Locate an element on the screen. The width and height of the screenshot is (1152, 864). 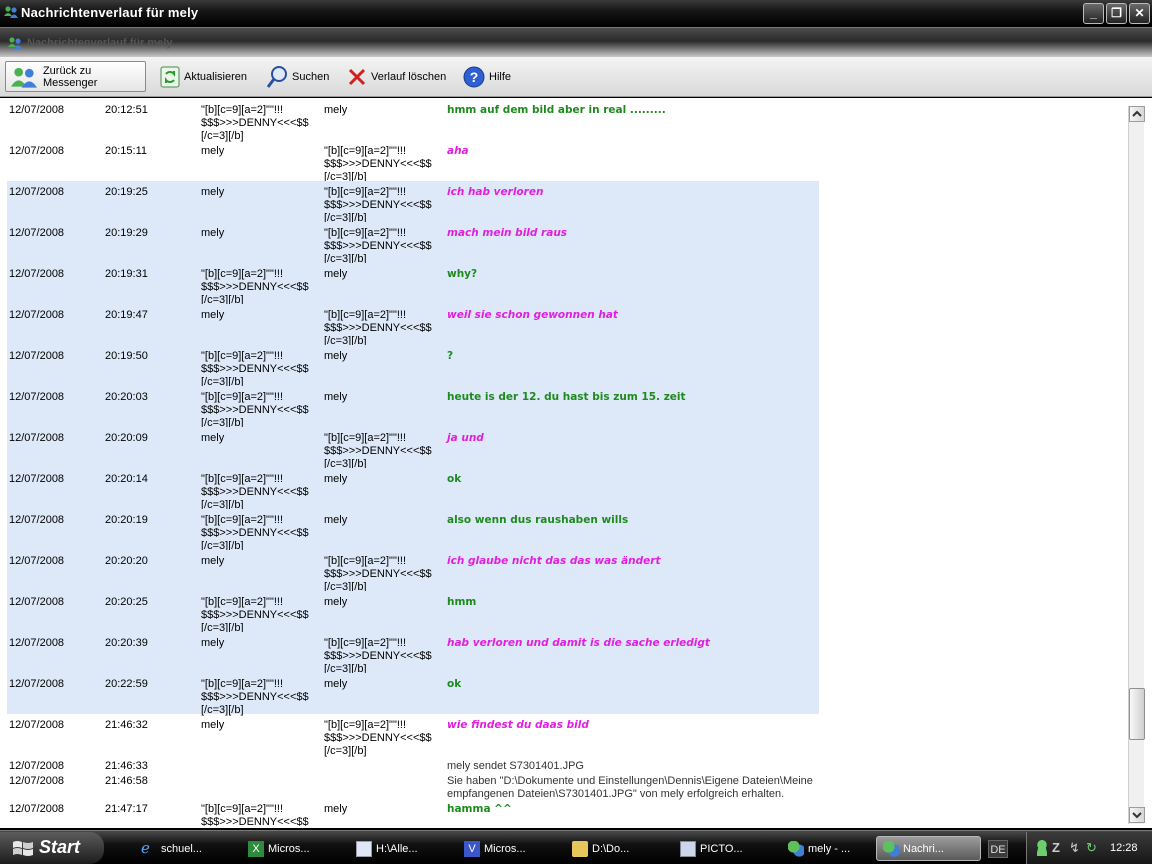
close-button: ✕ is located at coordinates (1139, 13).